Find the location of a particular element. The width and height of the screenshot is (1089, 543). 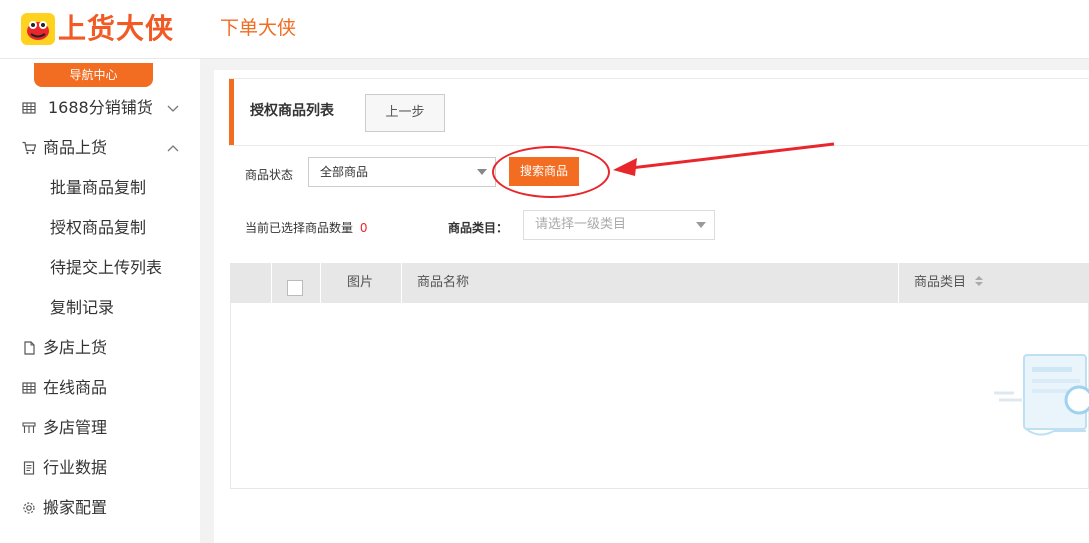

category-select: 请选择一级类目 is located at coordinates (619, 225).